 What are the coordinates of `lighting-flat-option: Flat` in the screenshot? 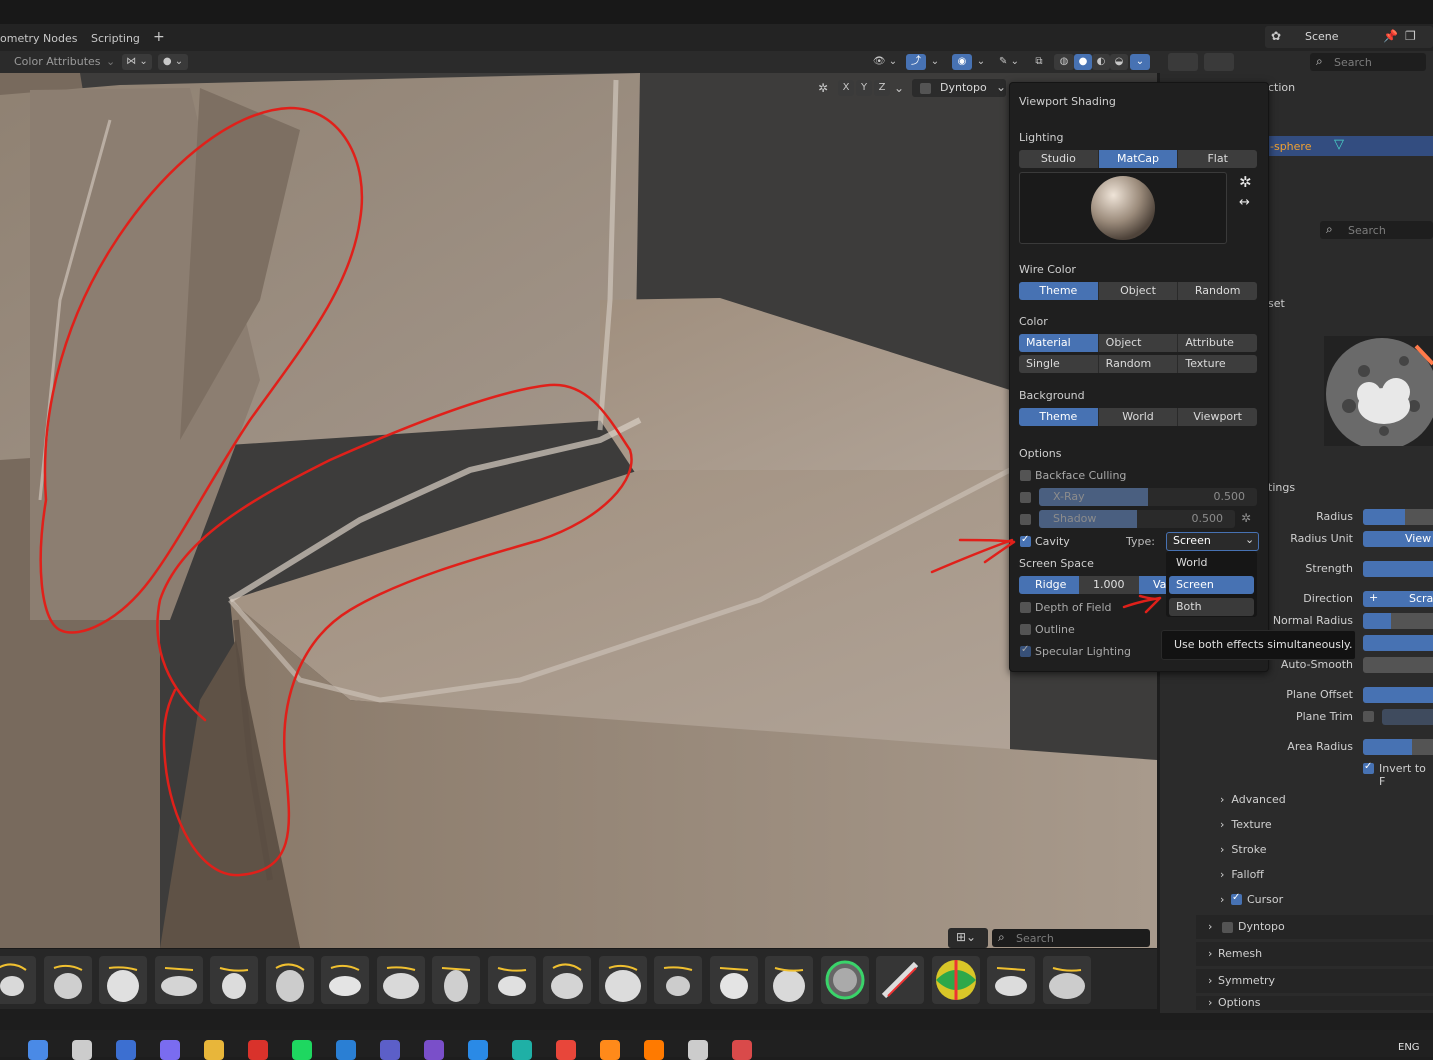 It's located at (1218, 159).